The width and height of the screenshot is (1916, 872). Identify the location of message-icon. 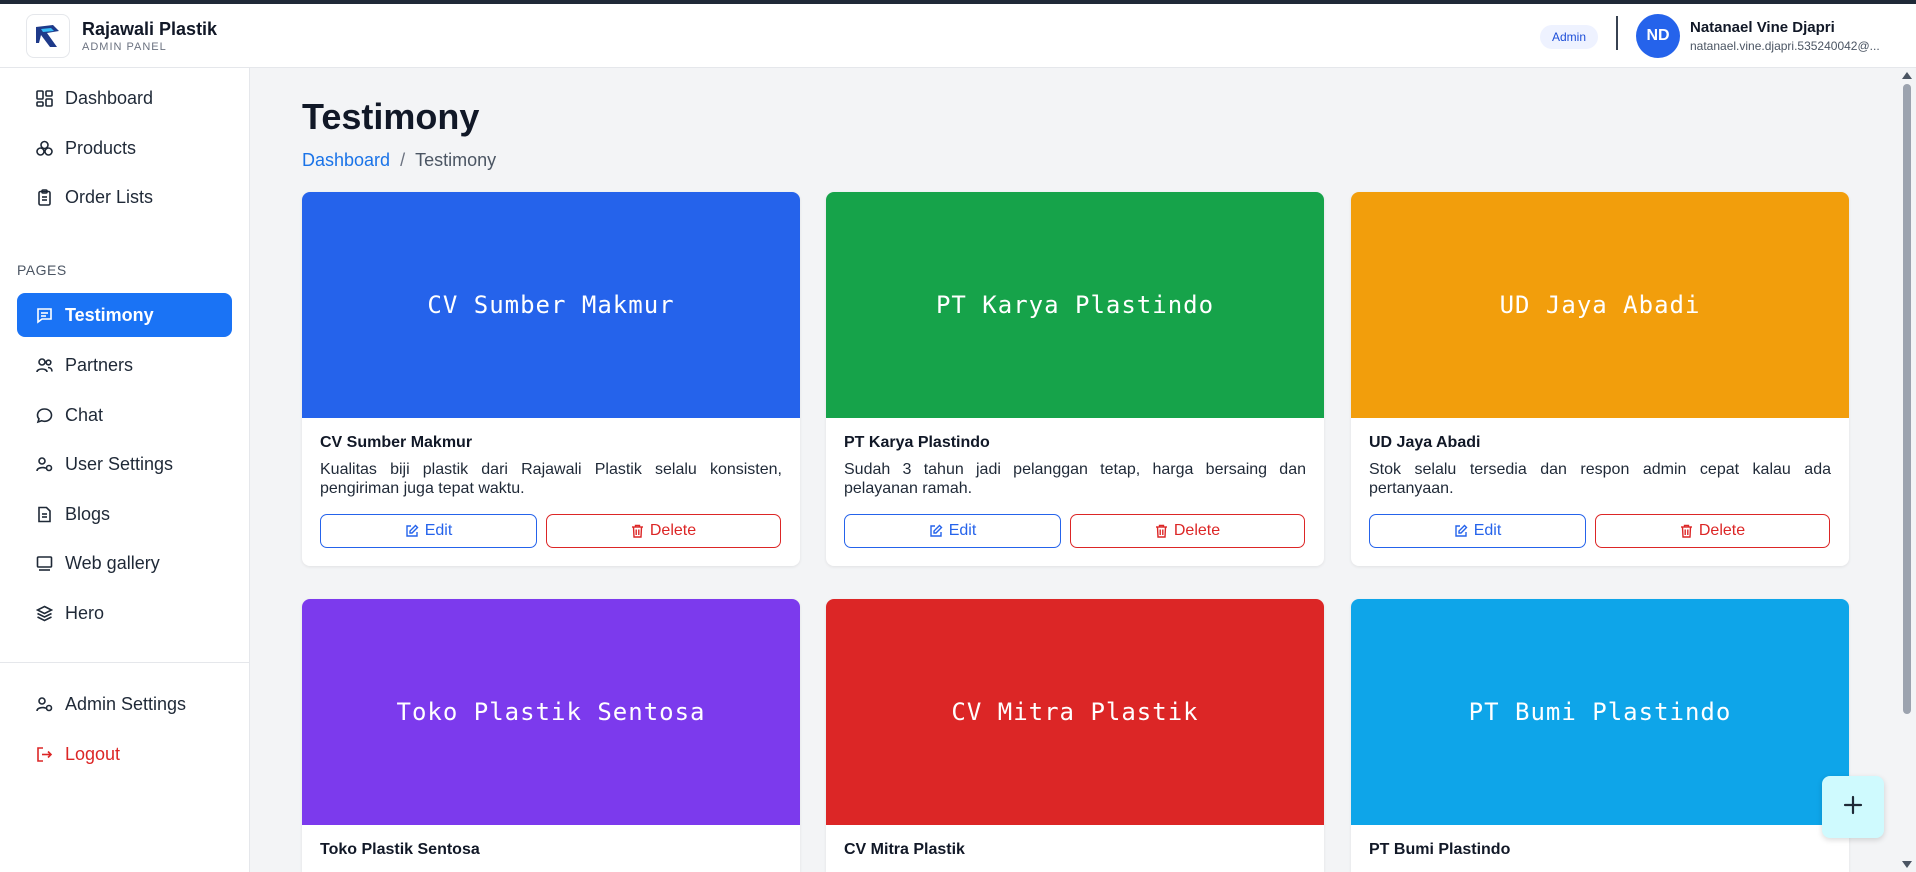
(44, 315).